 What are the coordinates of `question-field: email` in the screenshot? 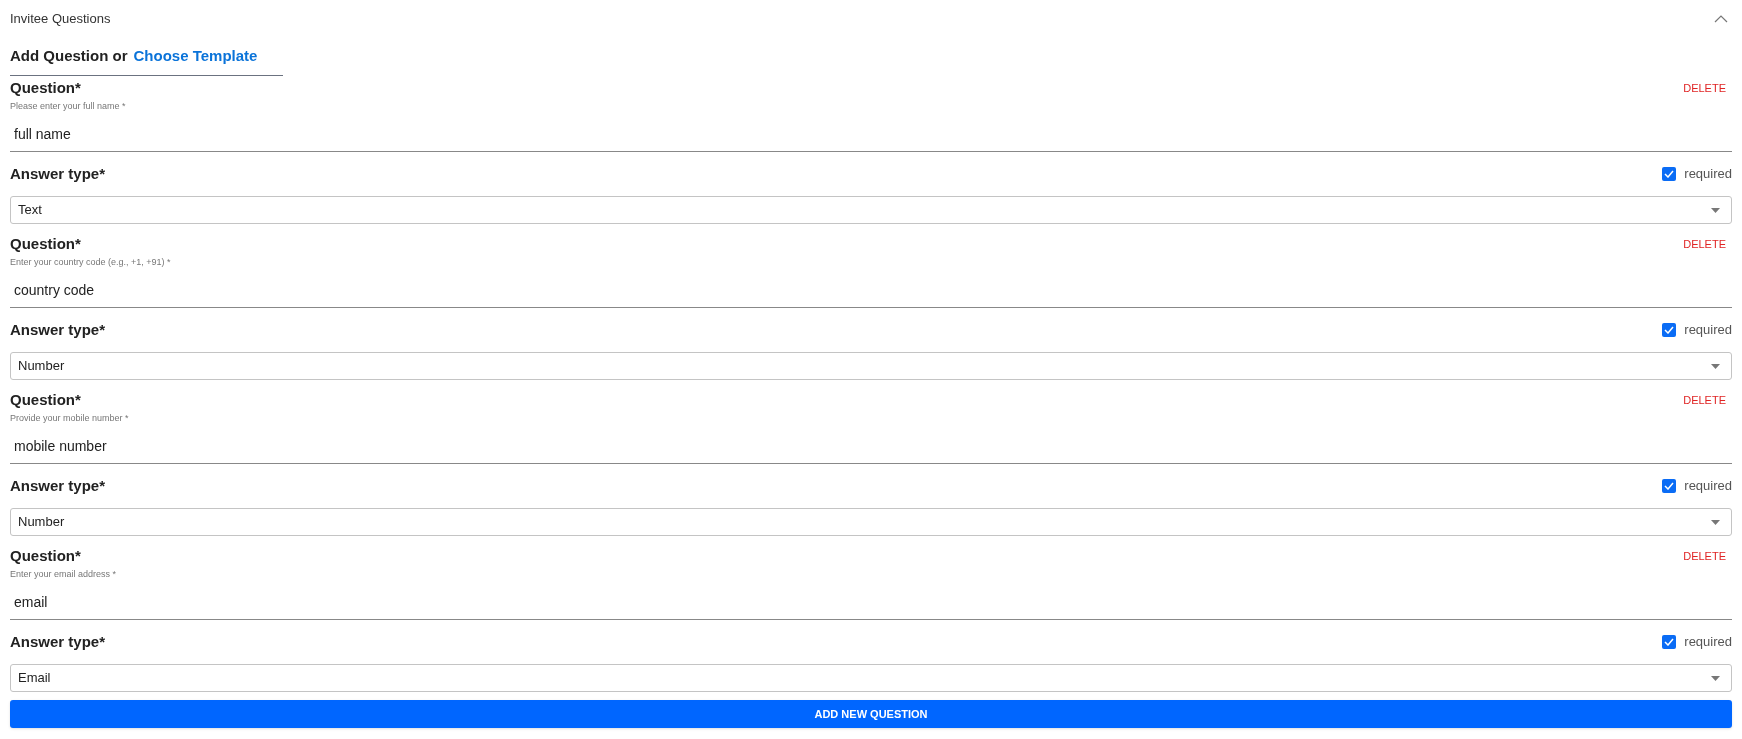 It's located at (871, 602).